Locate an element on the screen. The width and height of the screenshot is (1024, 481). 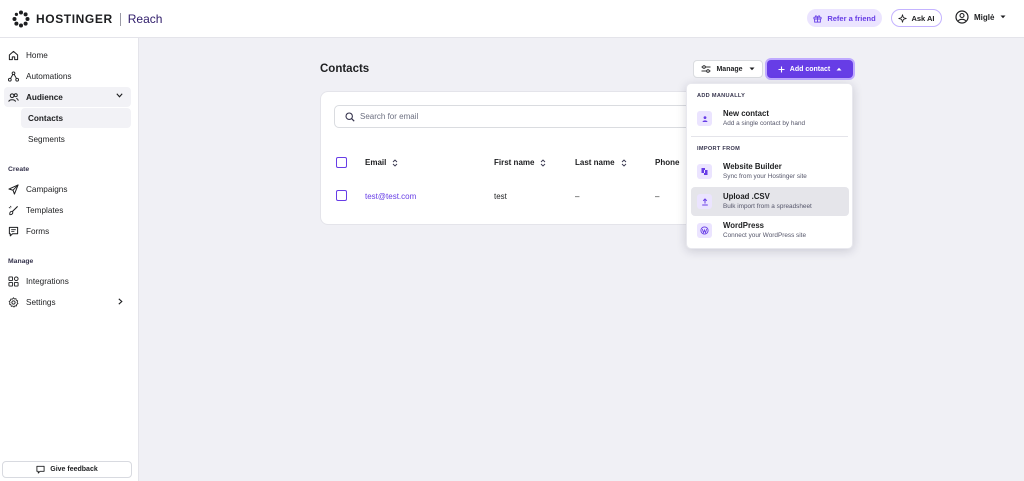
column-header-label: Last name is located at coordinates (595, 162).